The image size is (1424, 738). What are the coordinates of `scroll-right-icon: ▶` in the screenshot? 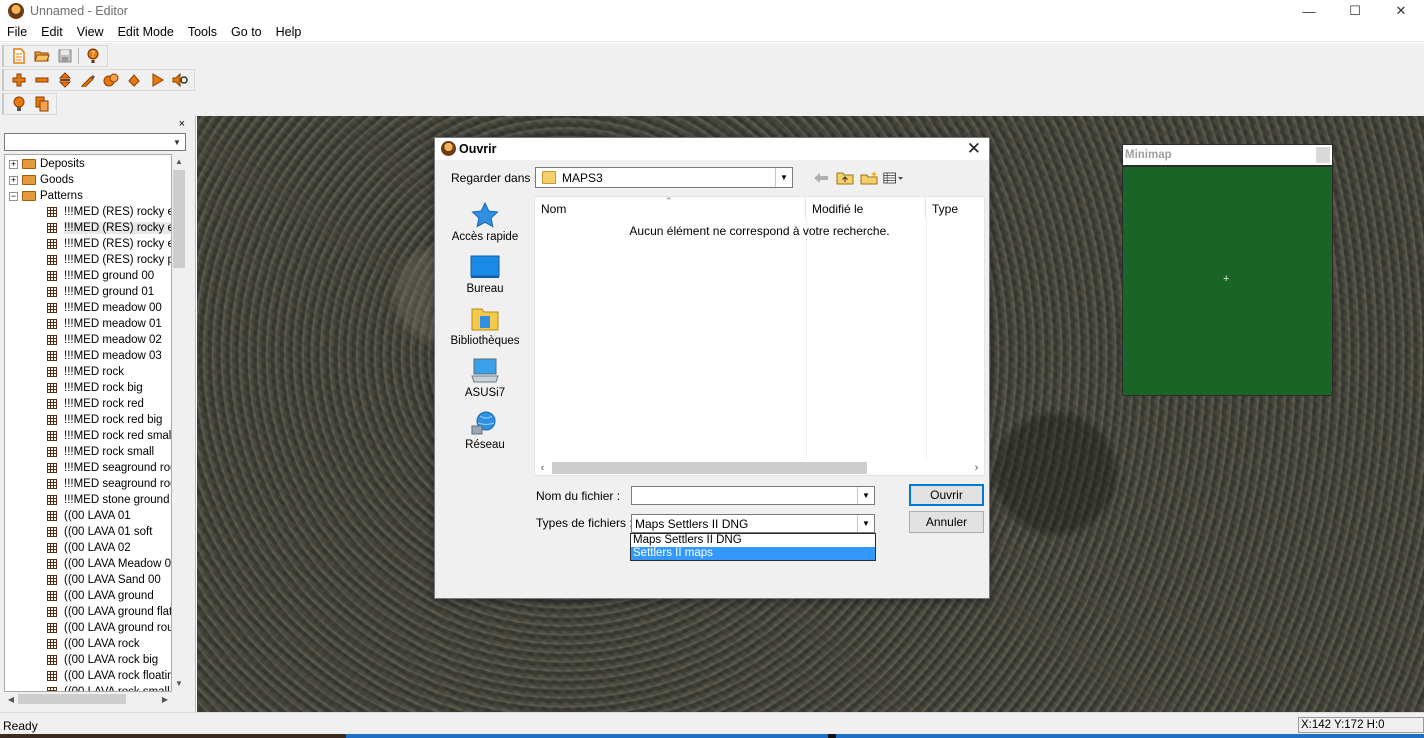 It's located at (165, 699).